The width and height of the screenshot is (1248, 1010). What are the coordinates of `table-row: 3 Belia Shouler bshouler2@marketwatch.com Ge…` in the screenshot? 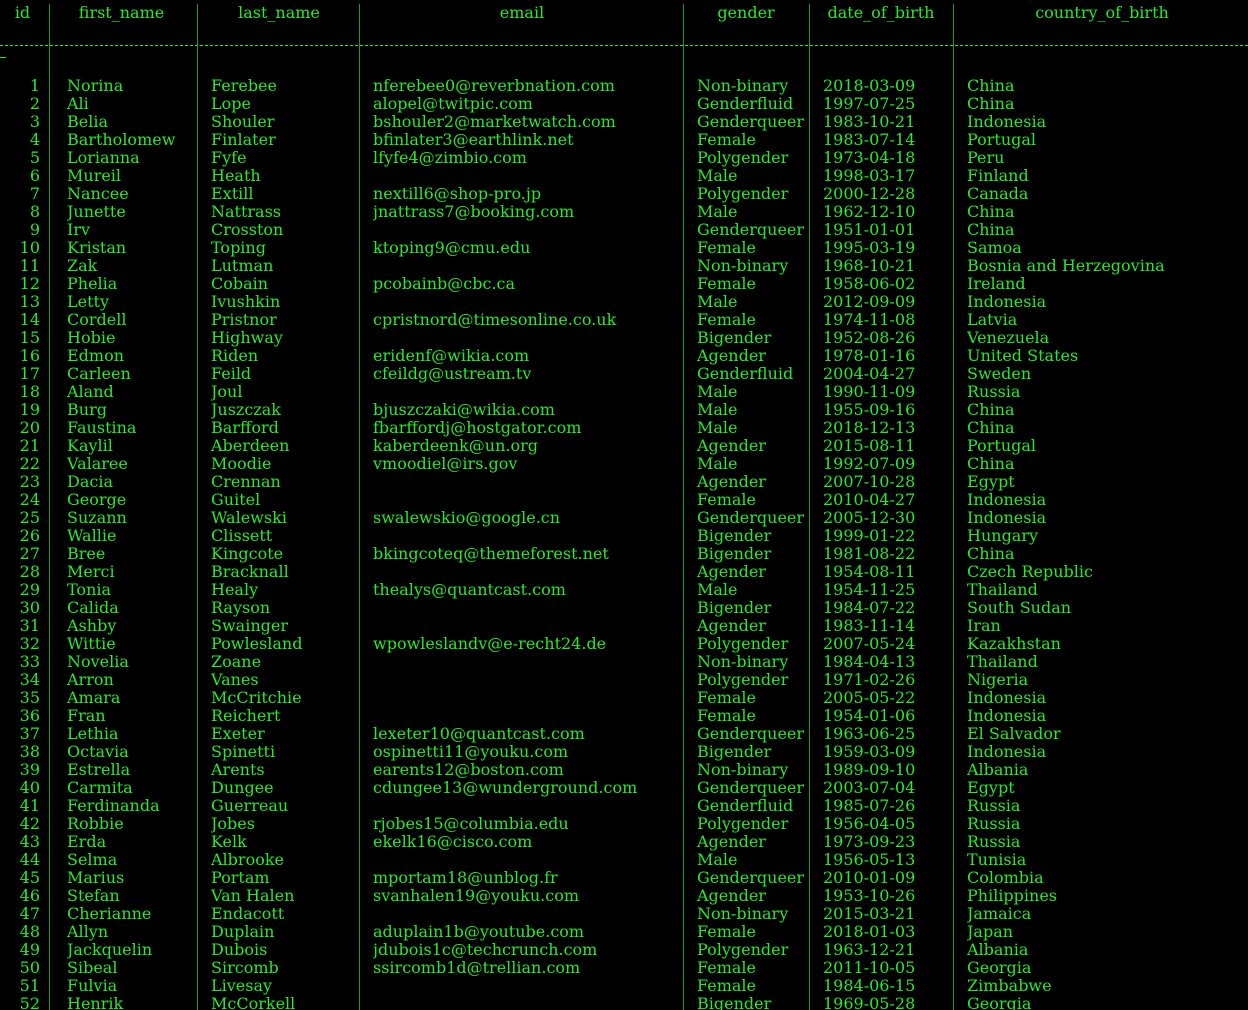 It's located at (624, 122).